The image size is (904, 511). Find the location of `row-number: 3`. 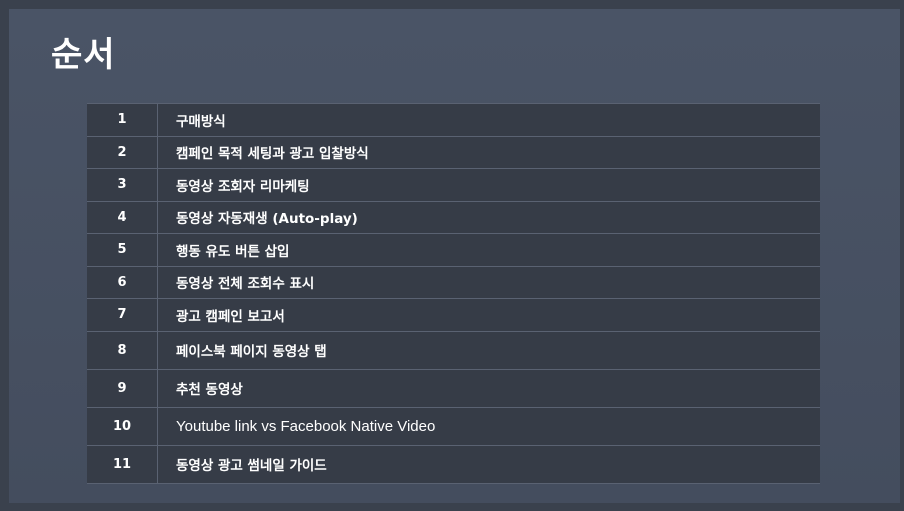

row-number: 3 is located at coordinates (122, 184).